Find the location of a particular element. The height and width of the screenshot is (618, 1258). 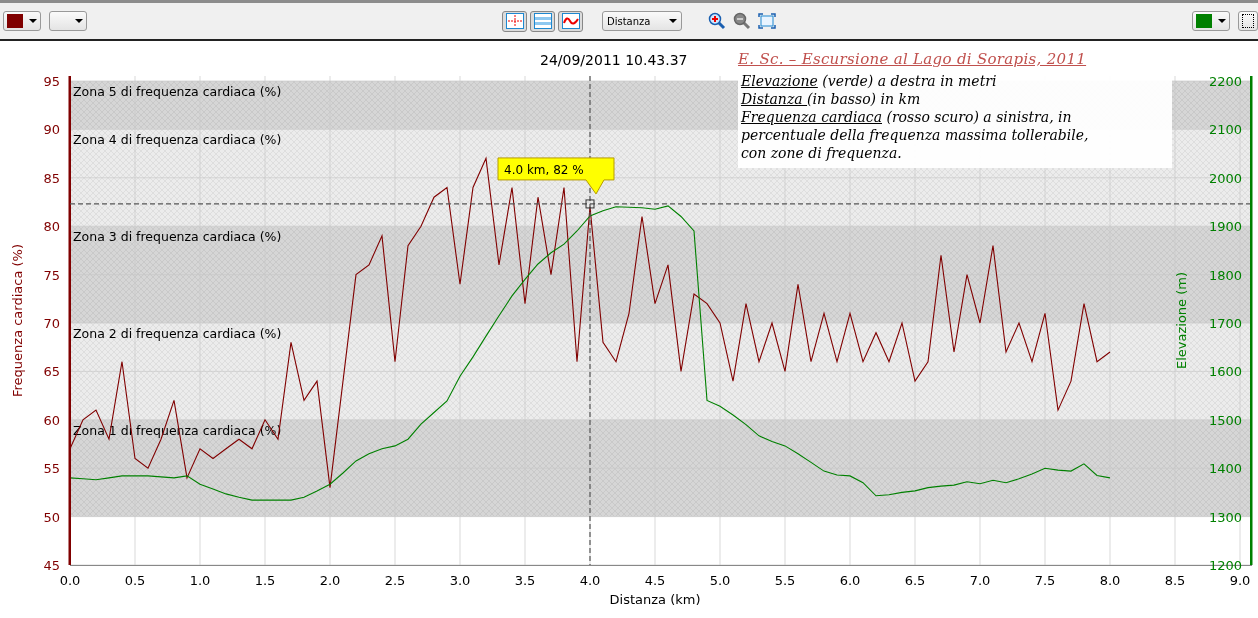

zoom-in-button is located at coordinates (717, 21).